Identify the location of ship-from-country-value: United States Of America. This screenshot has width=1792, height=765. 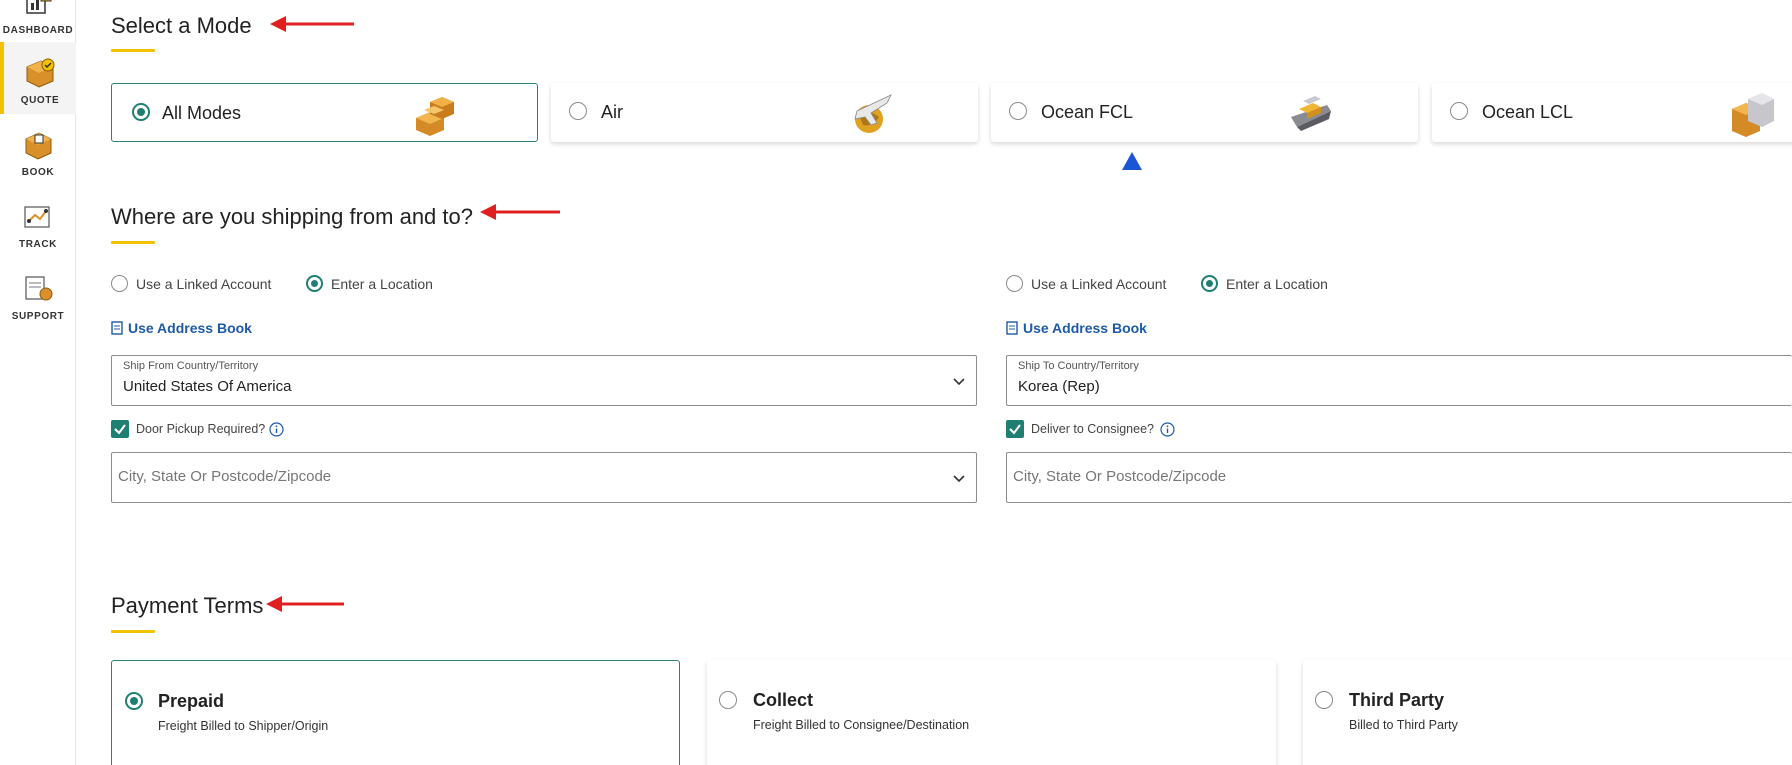
(207, 386).